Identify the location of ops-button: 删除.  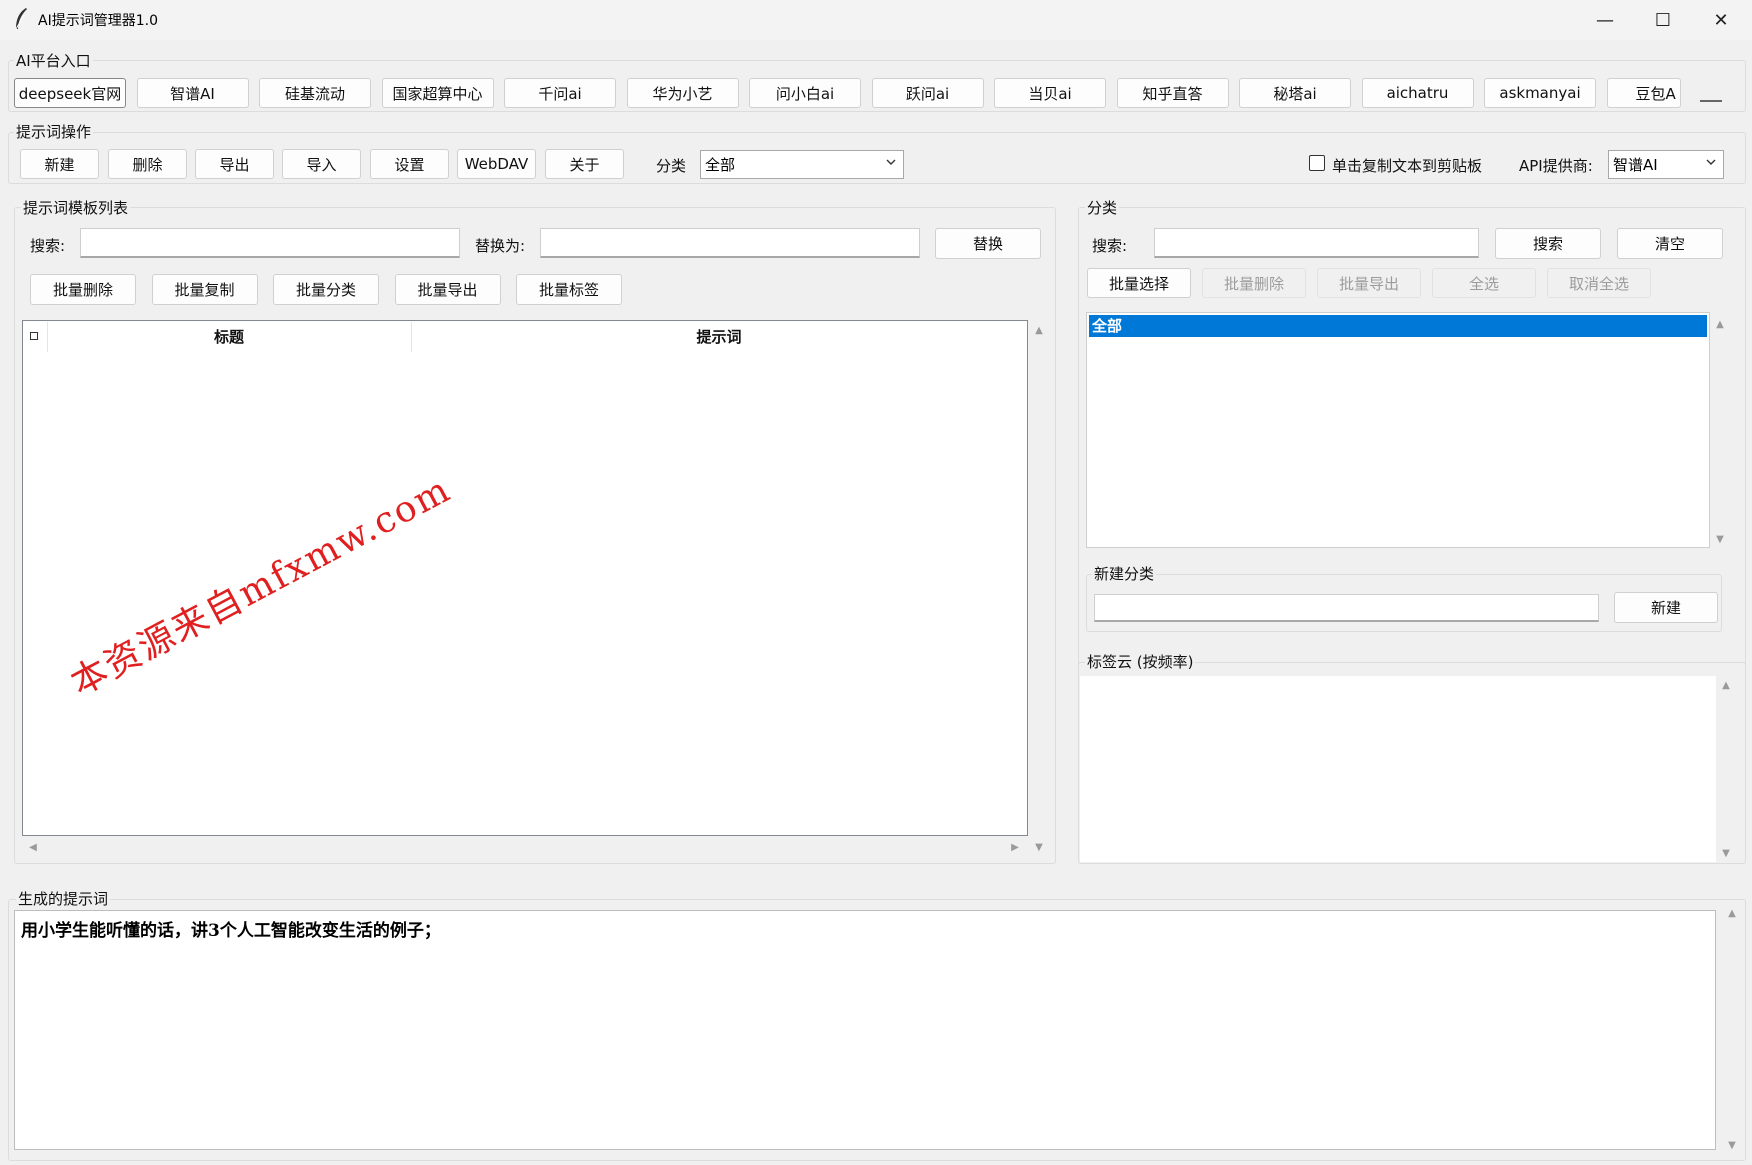
(147, 164).